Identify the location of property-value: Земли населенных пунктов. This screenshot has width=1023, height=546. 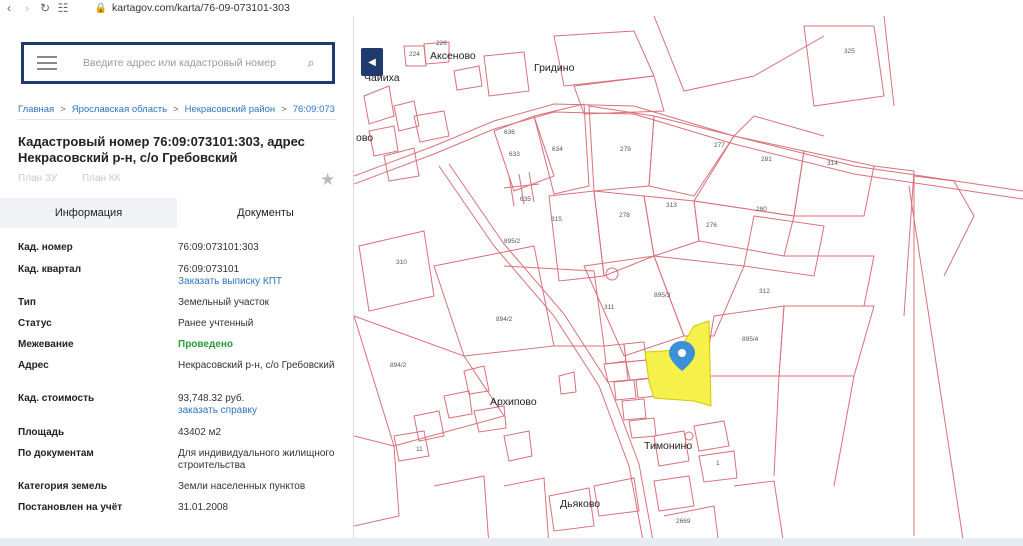
(242, 486).